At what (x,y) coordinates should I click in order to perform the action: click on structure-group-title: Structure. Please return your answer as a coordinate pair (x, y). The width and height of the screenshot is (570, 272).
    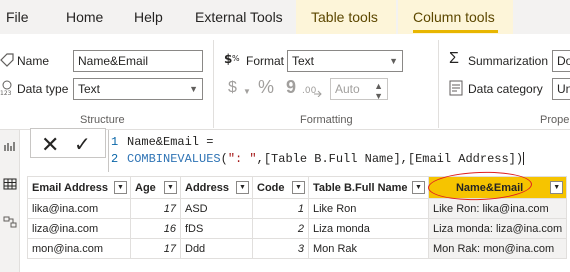
    Looking at the image, I should click on (102, 120).